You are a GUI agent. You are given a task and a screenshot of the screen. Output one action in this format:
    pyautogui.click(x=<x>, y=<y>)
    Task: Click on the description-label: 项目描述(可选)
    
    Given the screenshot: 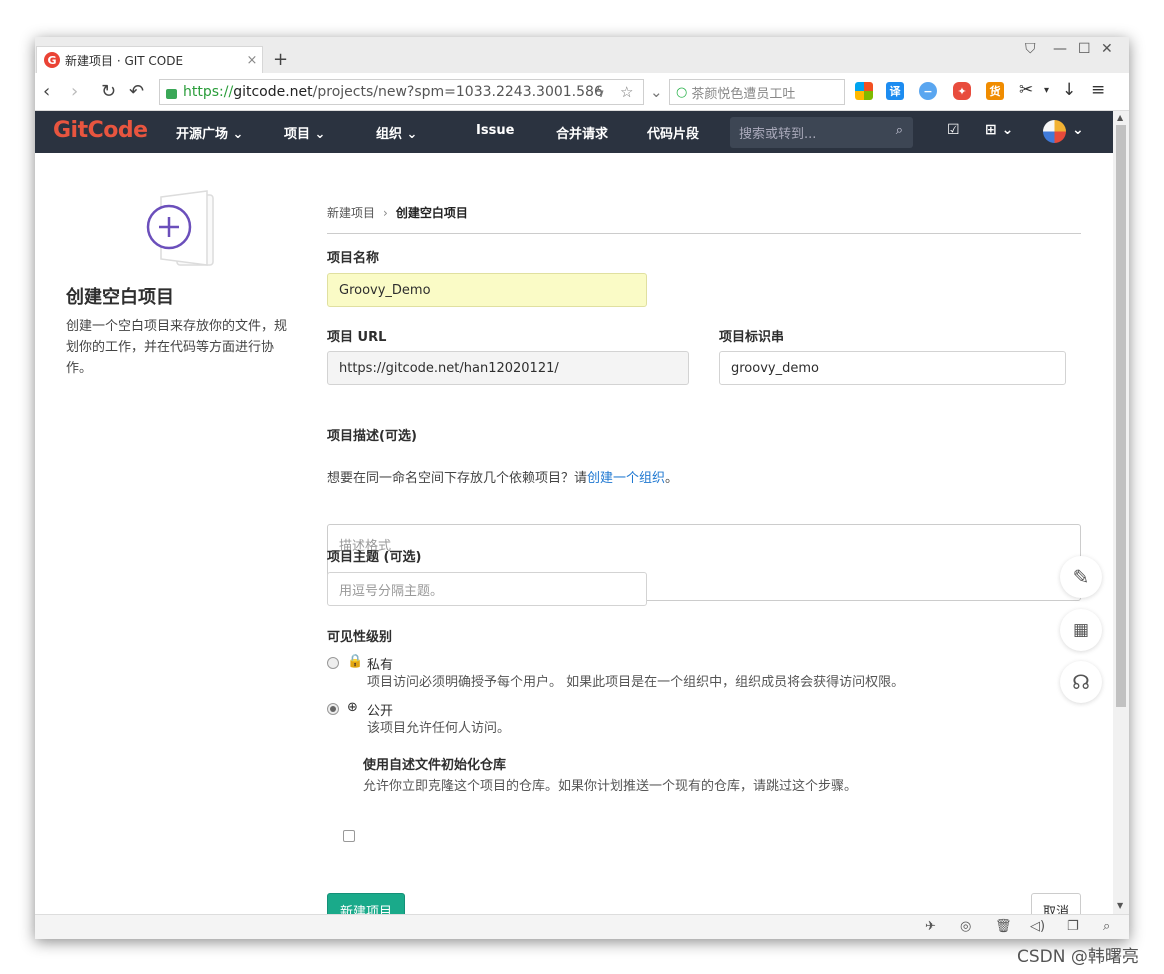 What is the action you would take?
    pyautogui.click(x=372, y=436)
    